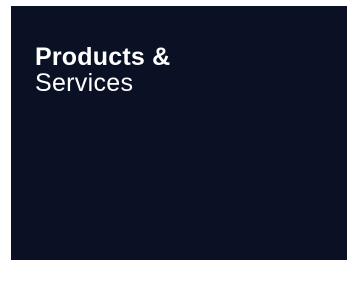 The width and height of the screenshot is (358, 291). I want to click on tile-heading: Products & Services, so click(102, 70).